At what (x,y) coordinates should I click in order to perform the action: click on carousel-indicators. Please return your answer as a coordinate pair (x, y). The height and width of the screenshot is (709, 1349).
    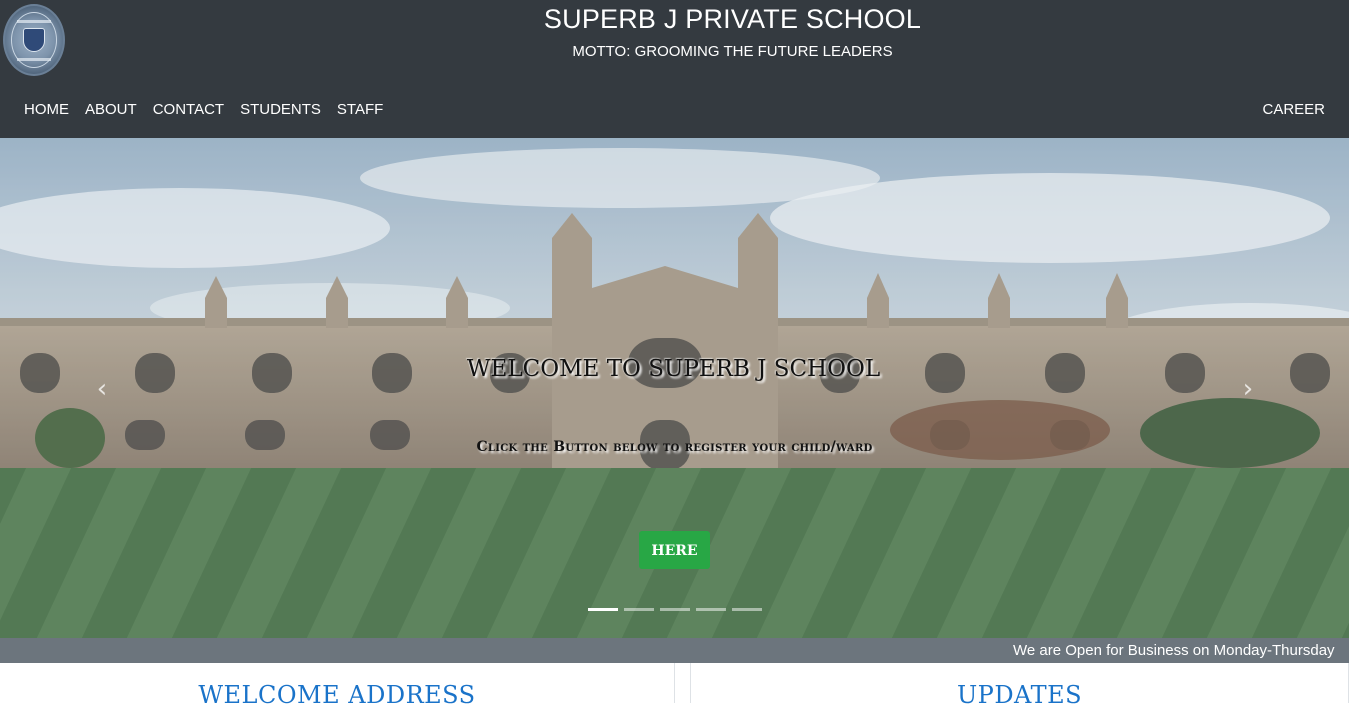
    Looking at the image, I should click on (675, 609).